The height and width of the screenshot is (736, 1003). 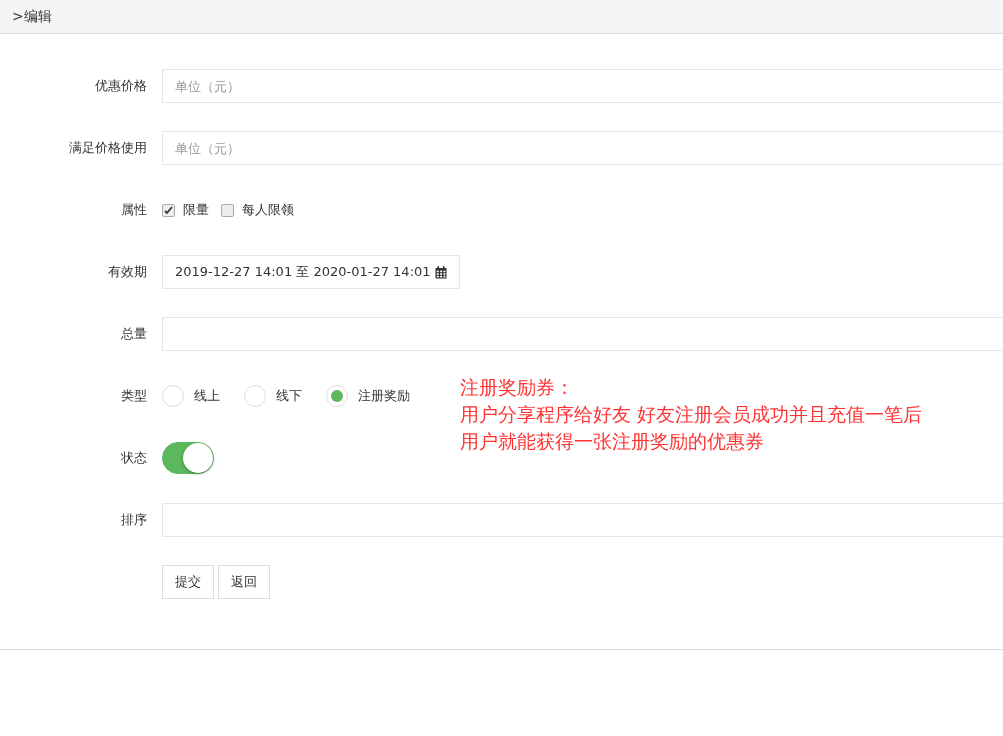 What do you see at coordinates (134, 396) in the screenshot?
I see `field-label: 类型` at bounding box center [134, 396].